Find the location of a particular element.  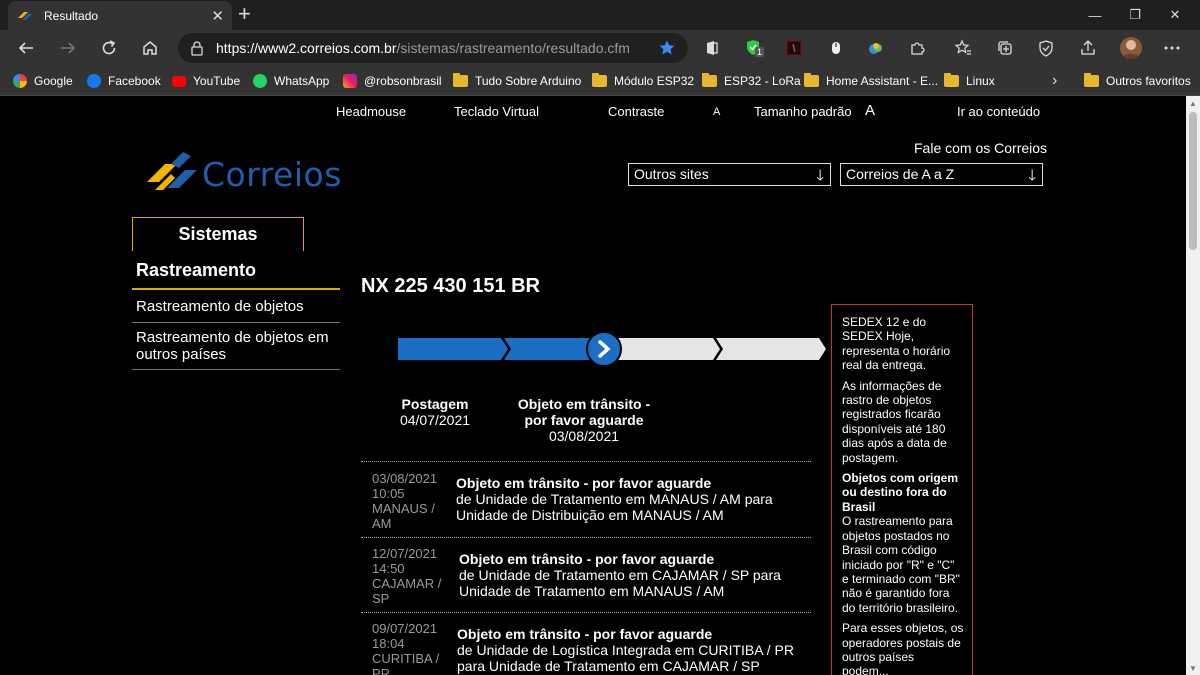

current-step-marker is located at coordinates (604, 349).